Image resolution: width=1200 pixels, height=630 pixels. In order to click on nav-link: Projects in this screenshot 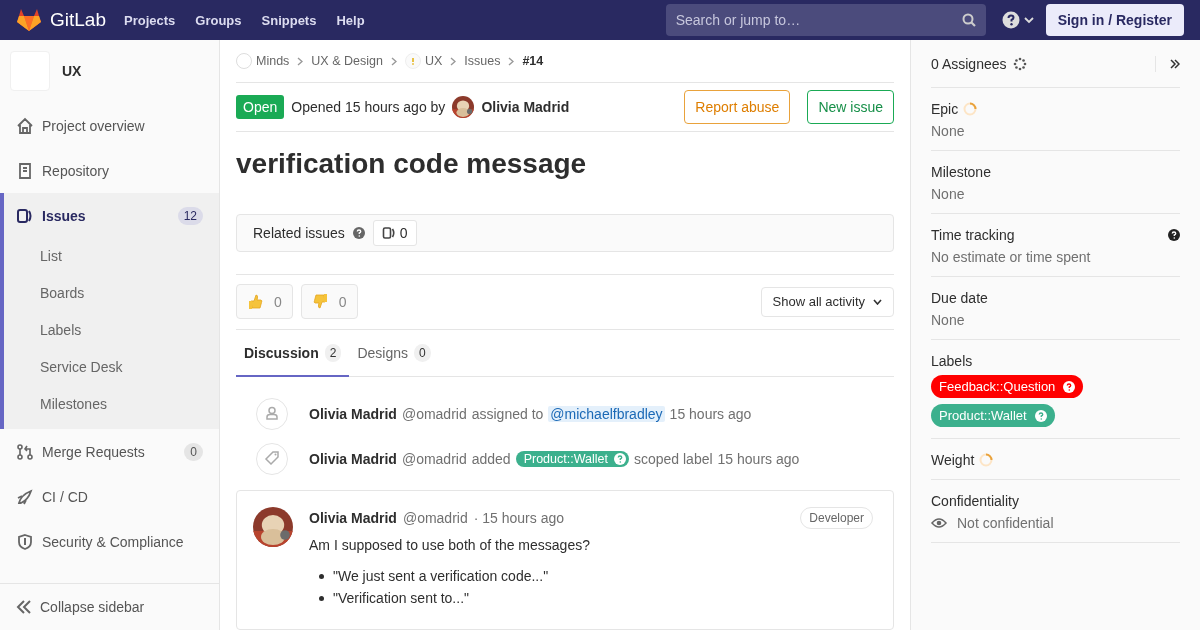, I will do `click(150, 20)`.